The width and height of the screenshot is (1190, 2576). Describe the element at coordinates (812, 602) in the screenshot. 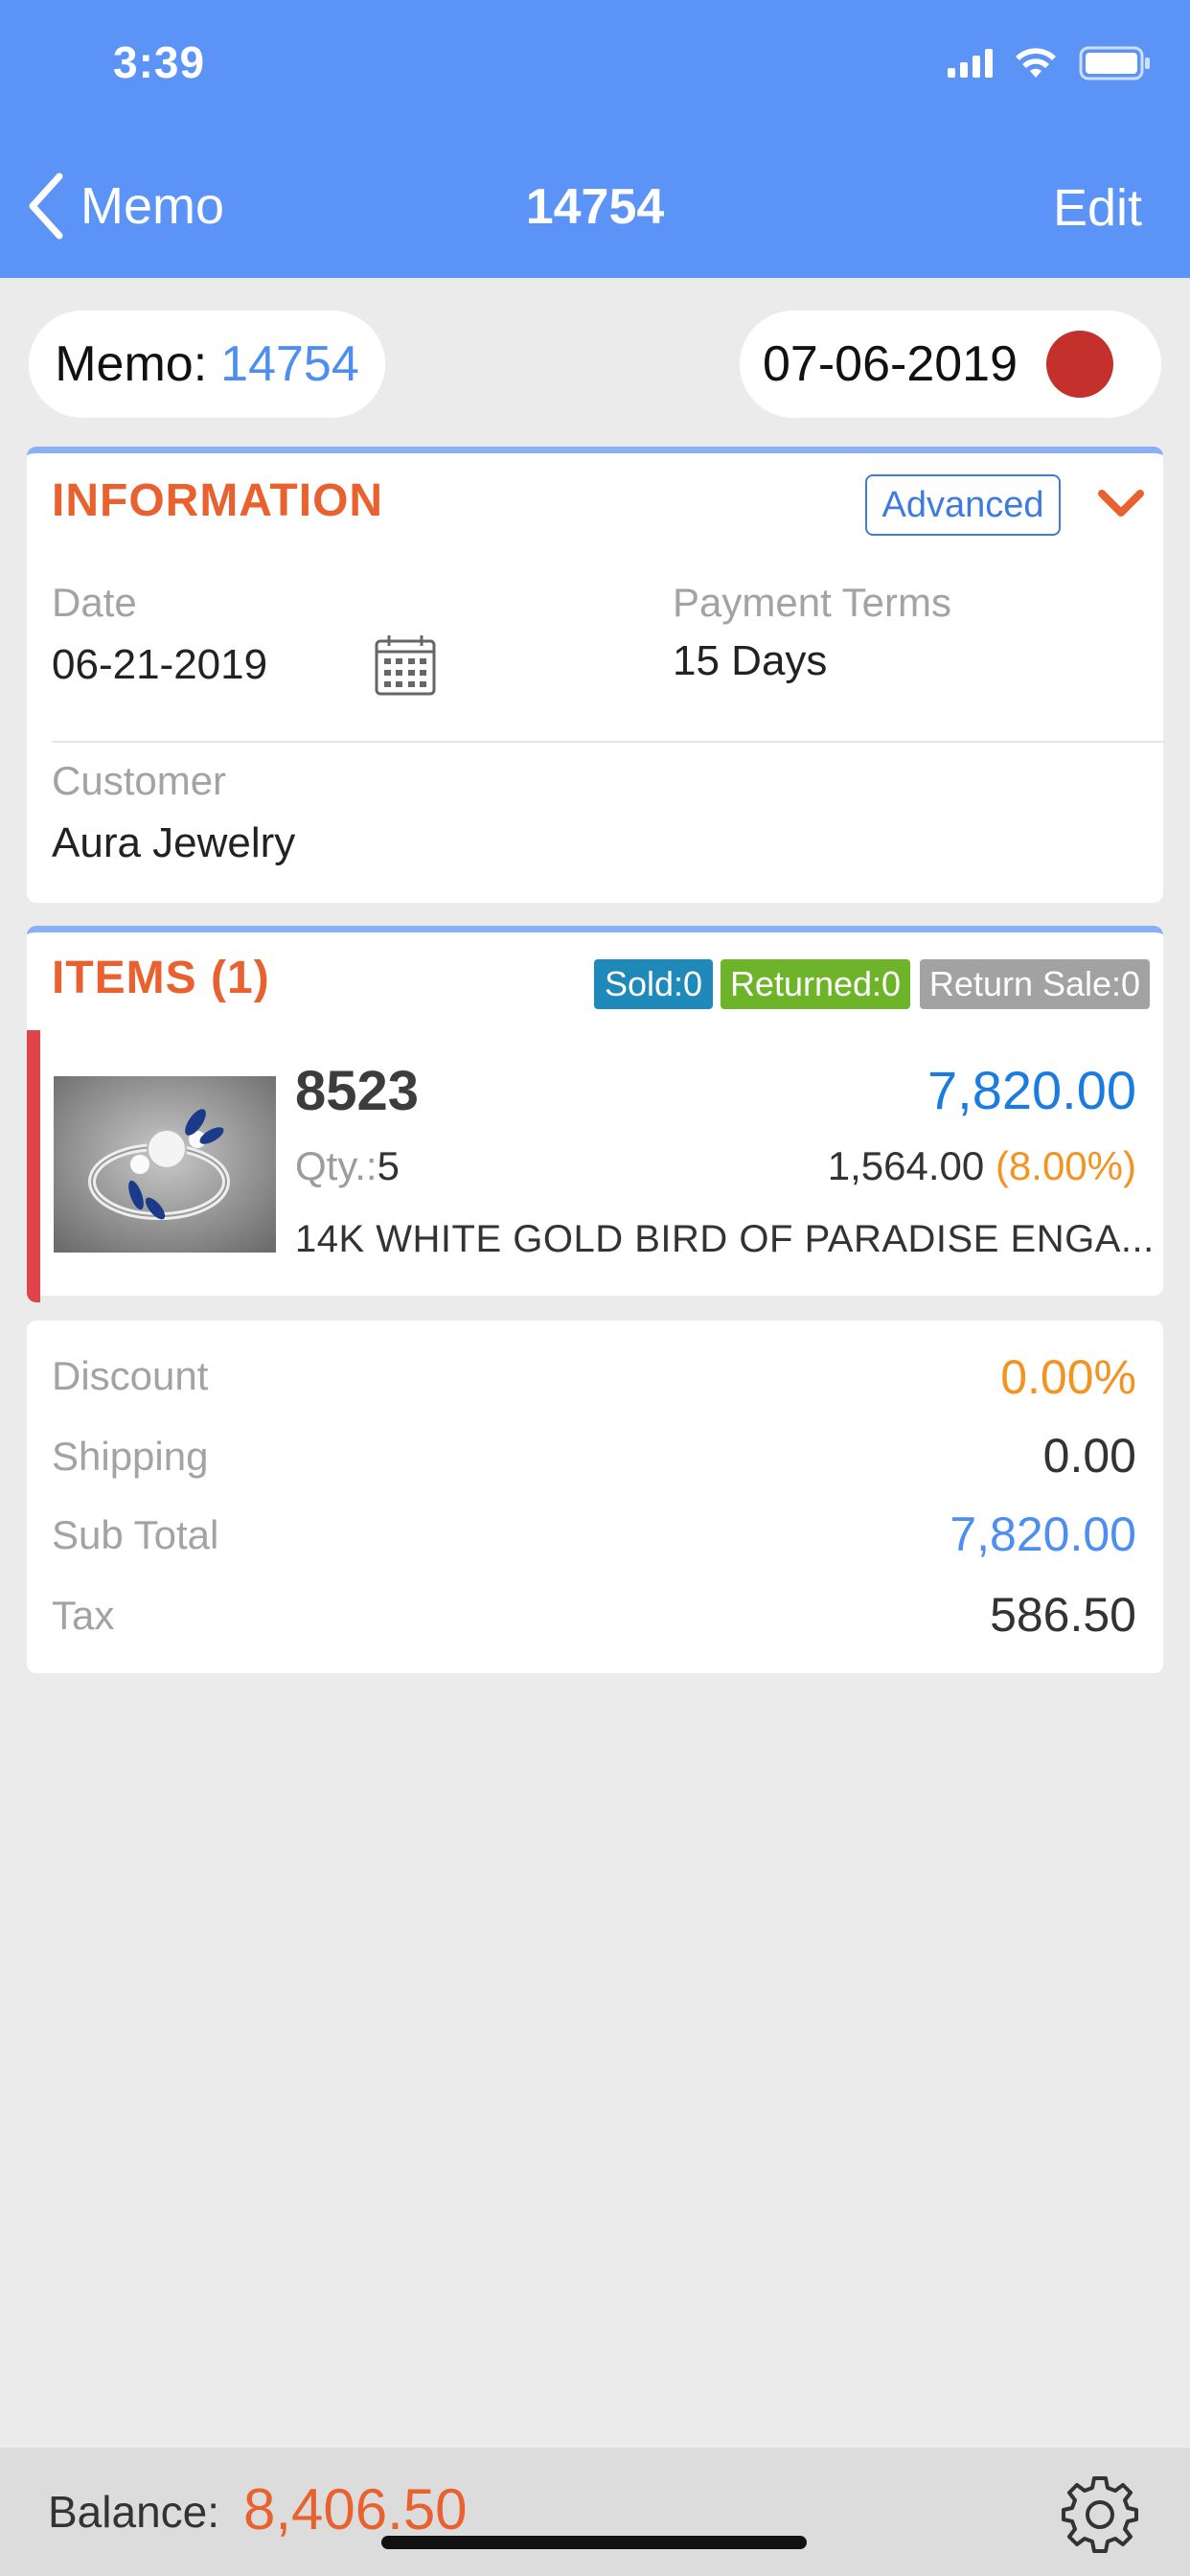

I see `payment-terms-label: Payment Terms` at that location.